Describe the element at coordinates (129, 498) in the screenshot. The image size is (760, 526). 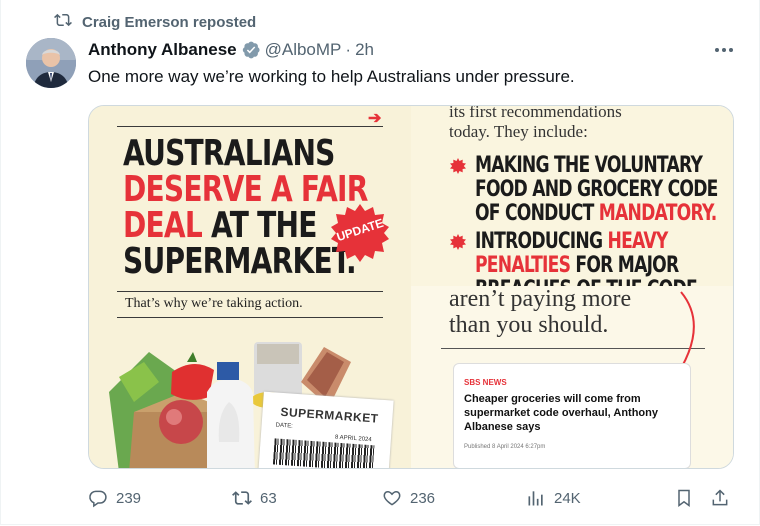
I see `reply-count: 239` at that location.